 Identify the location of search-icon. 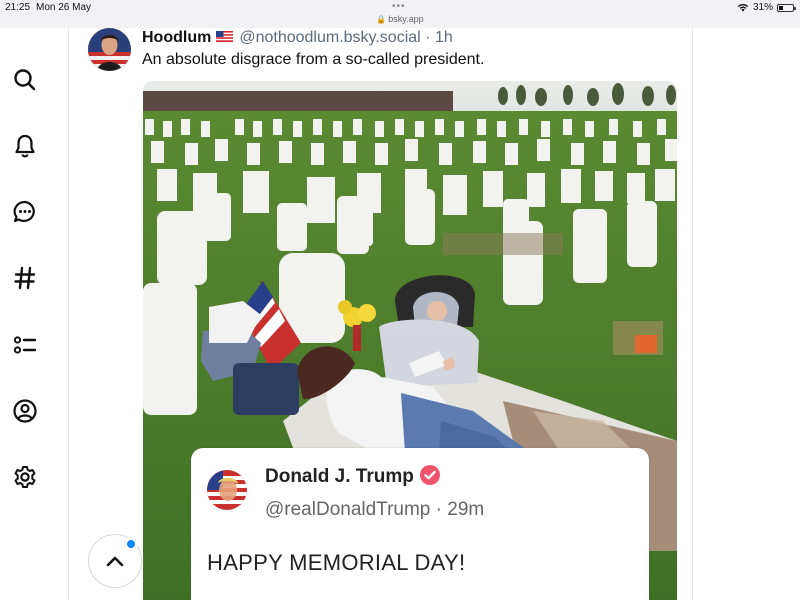
(25, 80).